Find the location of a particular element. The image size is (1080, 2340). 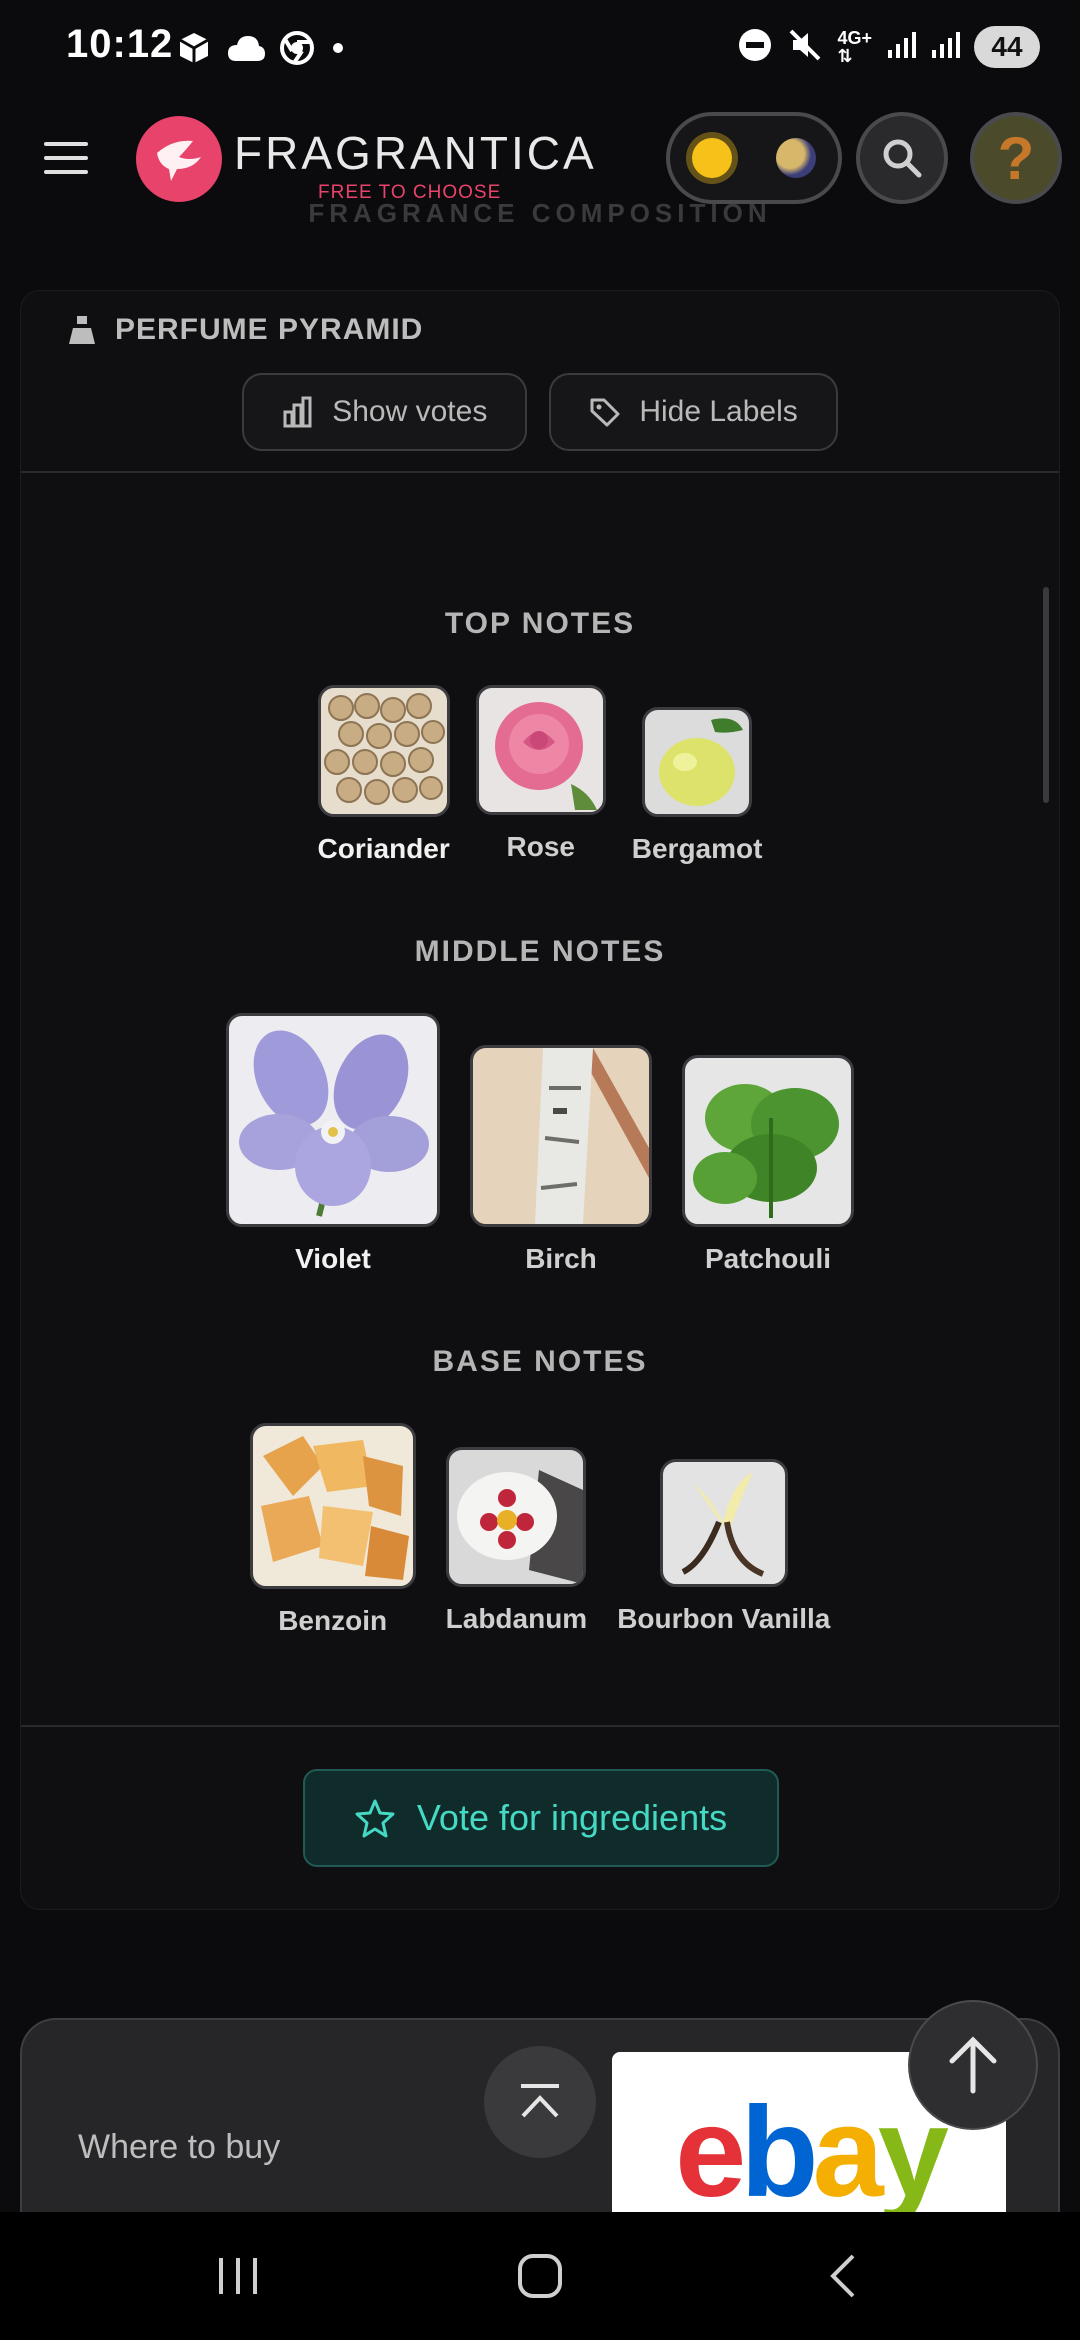

sun-icon is located at coordinates (712, 158).